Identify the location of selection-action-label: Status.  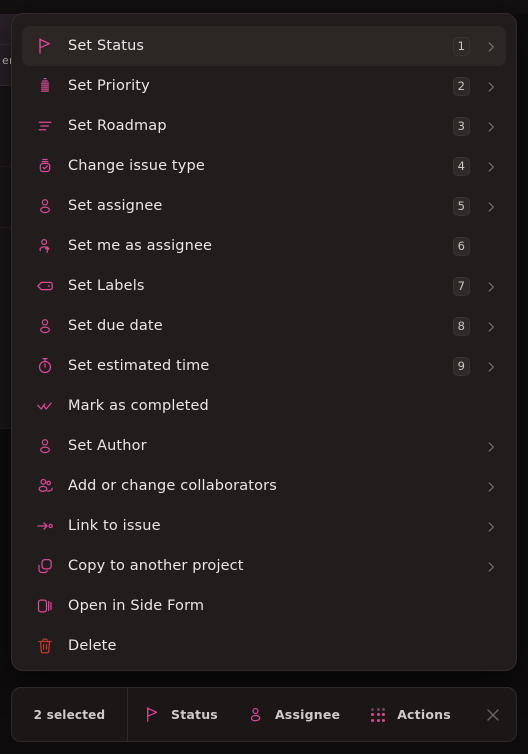
(194, 714).